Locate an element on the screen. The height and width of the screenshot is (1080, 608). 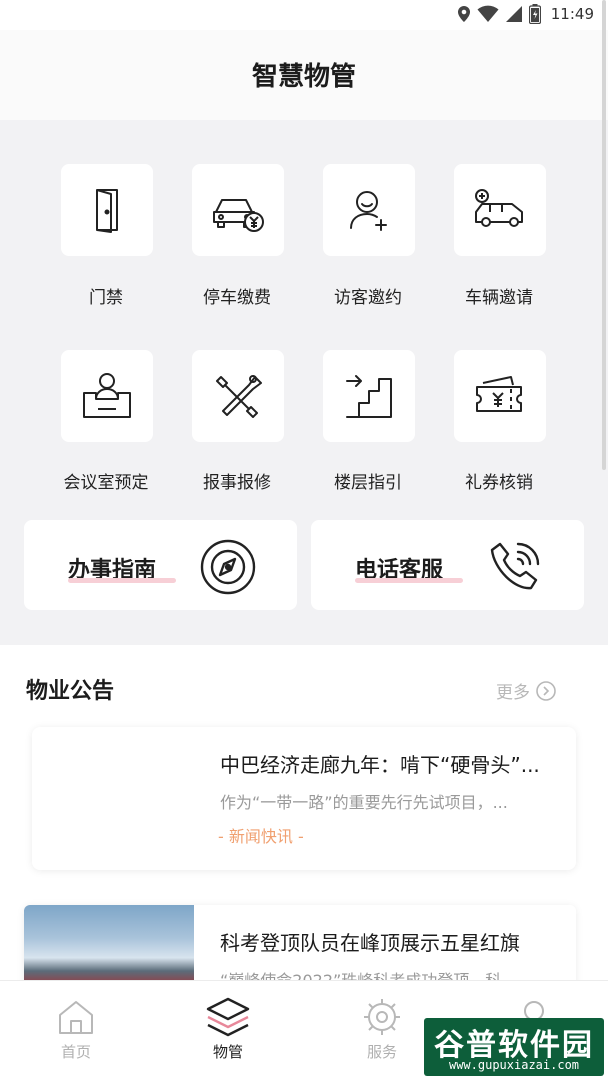
layers-icon is located at coordinates (228, 1017).